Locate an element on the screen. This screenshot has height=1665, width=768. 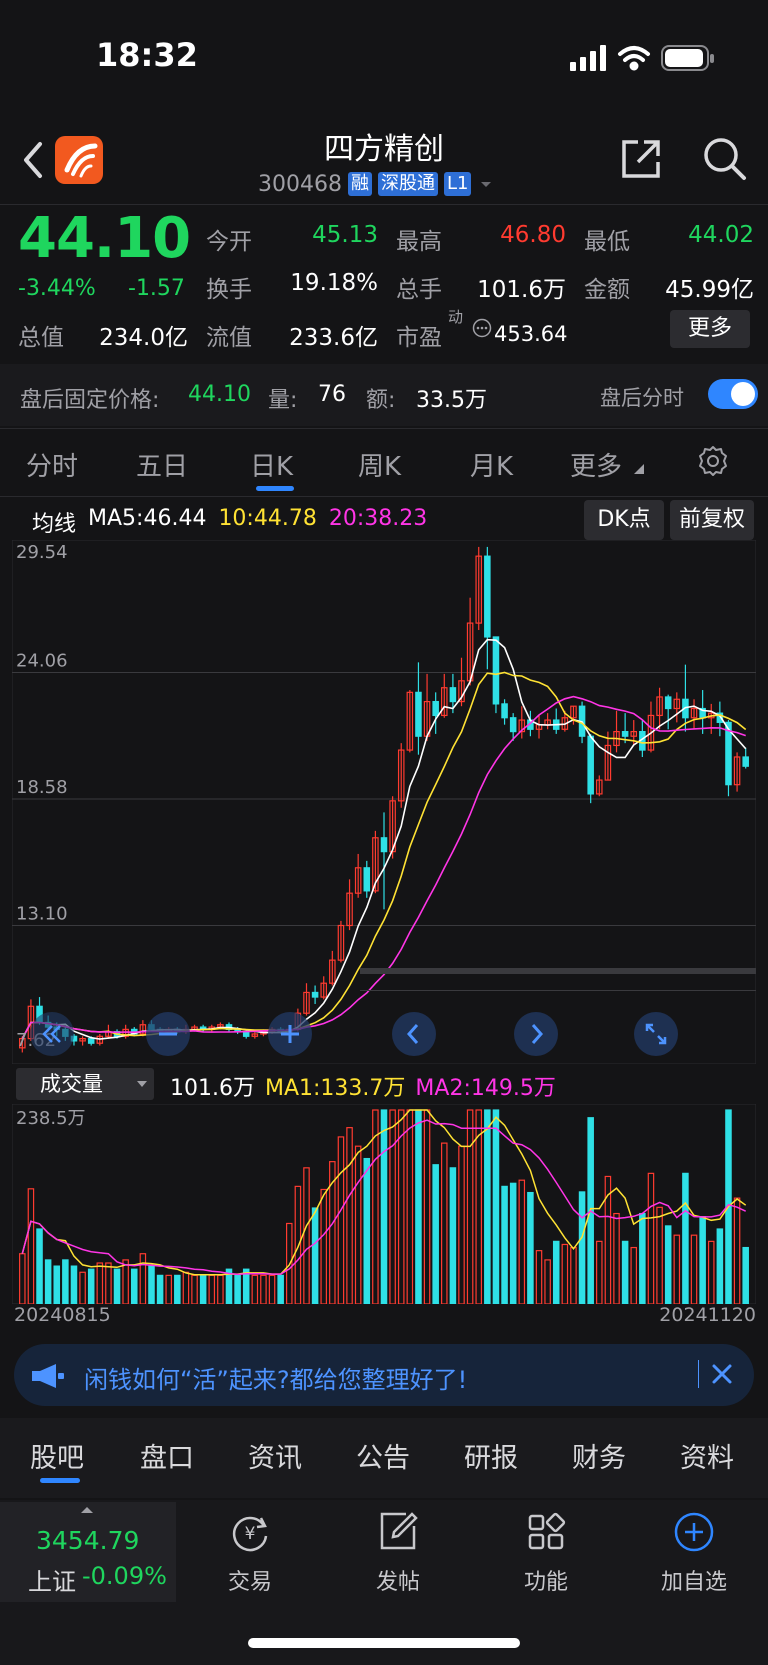
support-band is located at coordinates (558, 971).